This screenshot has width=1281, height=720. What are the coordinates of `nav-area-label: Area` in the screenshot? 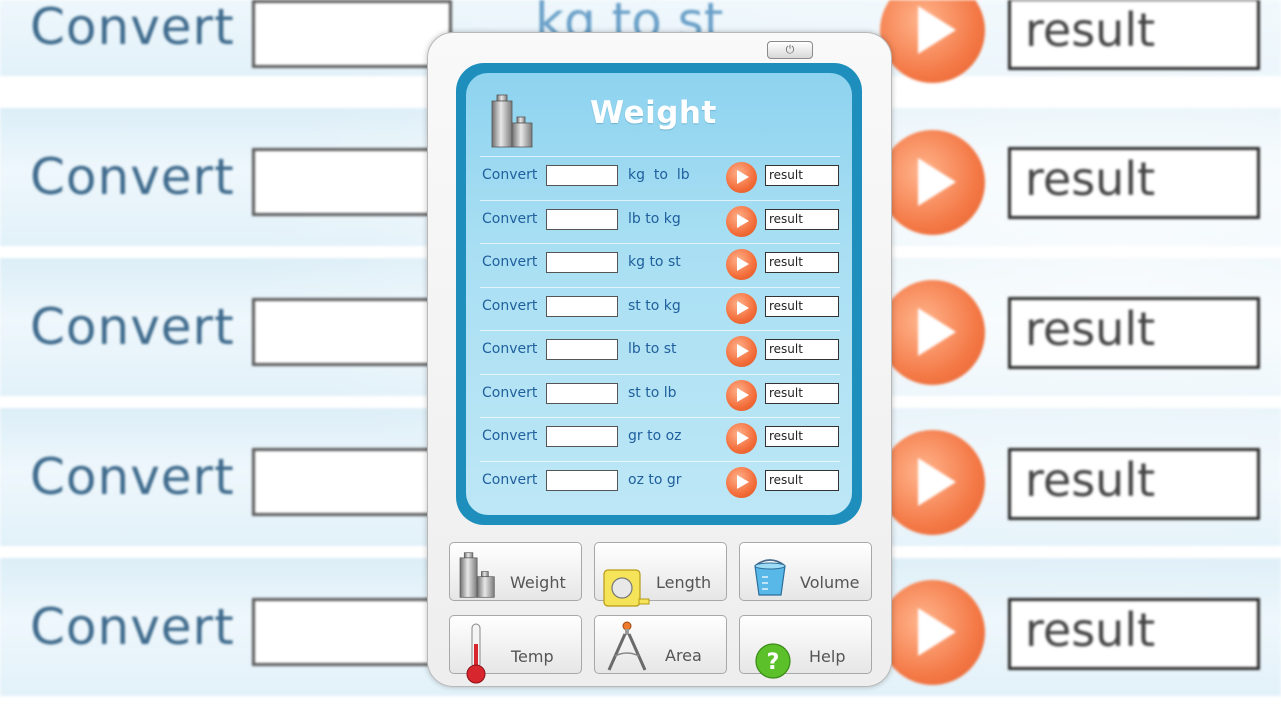 It's located at (683, 655).